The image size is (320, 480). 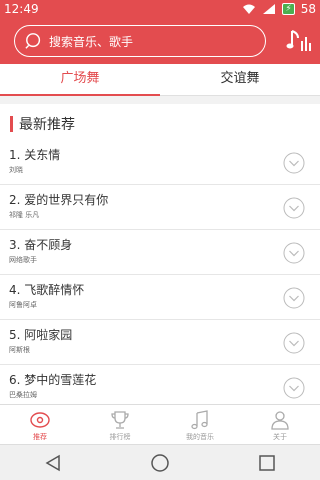 I want to click on list-item: 1. 关东情 刘晓, so click(x=160, y=162).